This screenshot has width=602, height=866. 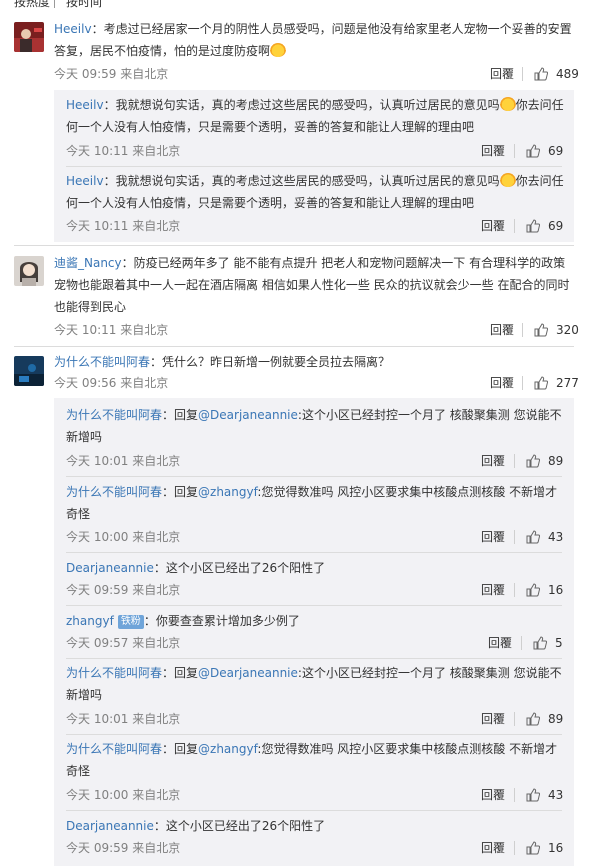 What do you see at coordinates (54, 4) in the screenshot?
I see `sort-divider` at bounding box center [54, 4].